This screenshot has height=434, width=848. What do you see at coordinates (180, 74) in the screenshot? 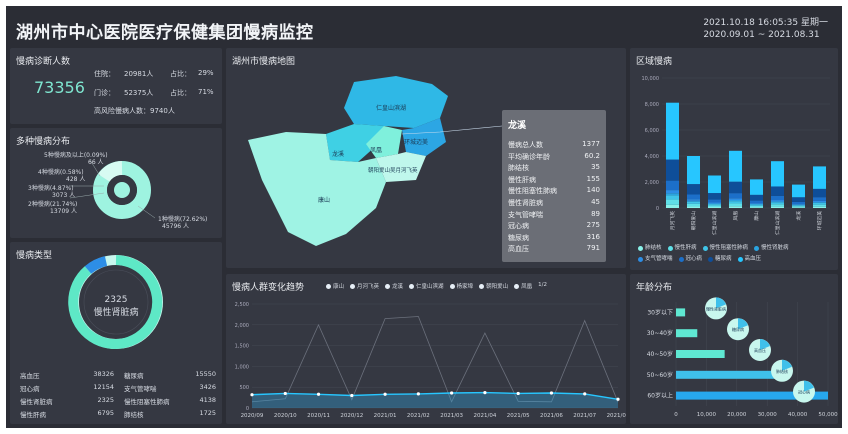
I see `inpatient-ratio-label: 占比：` at bounding box center [180, 74].